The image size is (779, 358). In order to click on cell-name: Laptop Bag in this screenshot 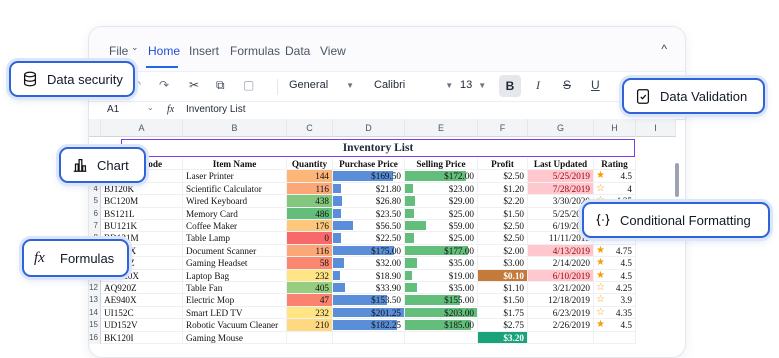, I will do `click(235, 275)`.